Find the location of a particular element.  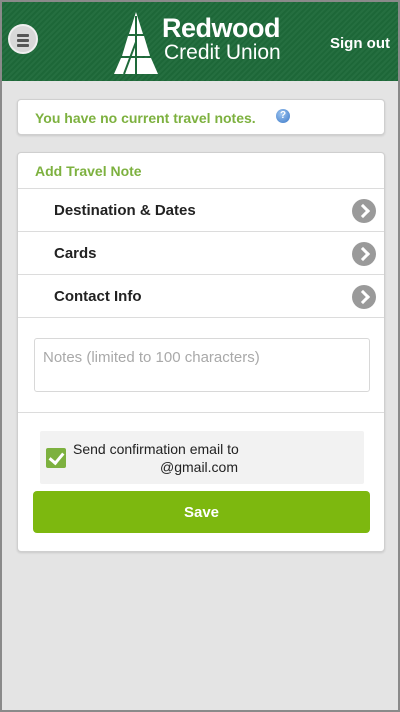

confirmation-email: @gmail.com is located at coordinates (199, 467).